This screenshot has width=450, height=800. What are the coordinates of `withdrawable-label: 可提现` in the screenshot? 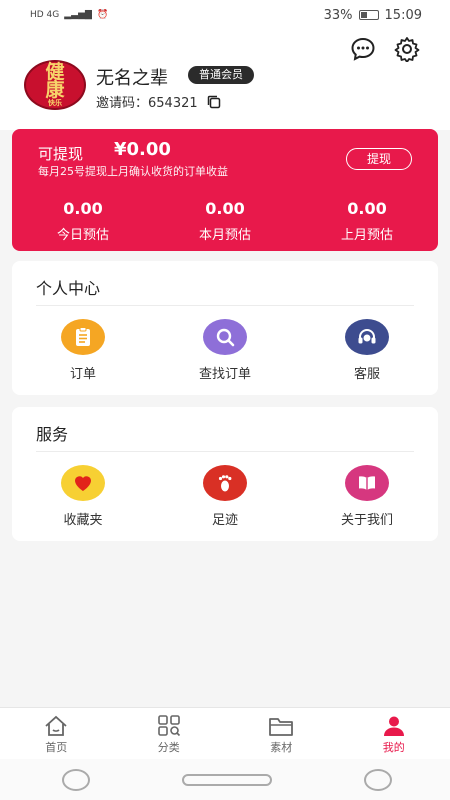 It's located at (61, 154).